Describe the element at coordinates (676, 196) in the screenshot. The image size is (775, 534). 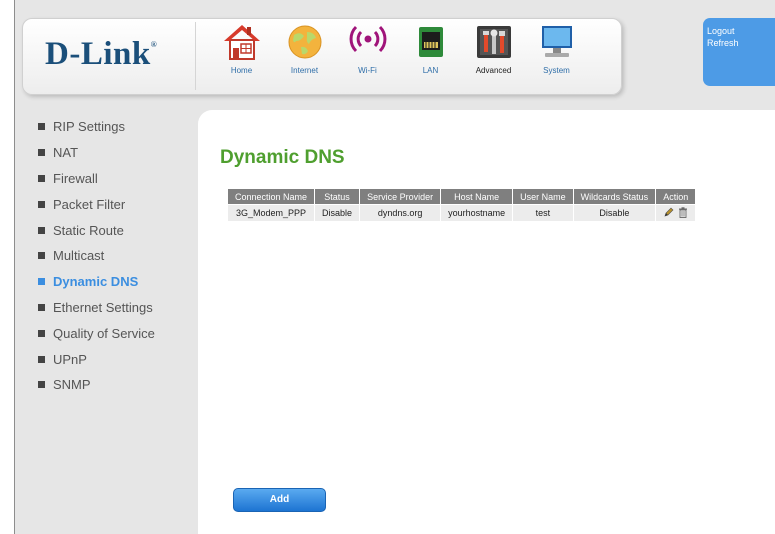
I see `col-action: Action` at that location.